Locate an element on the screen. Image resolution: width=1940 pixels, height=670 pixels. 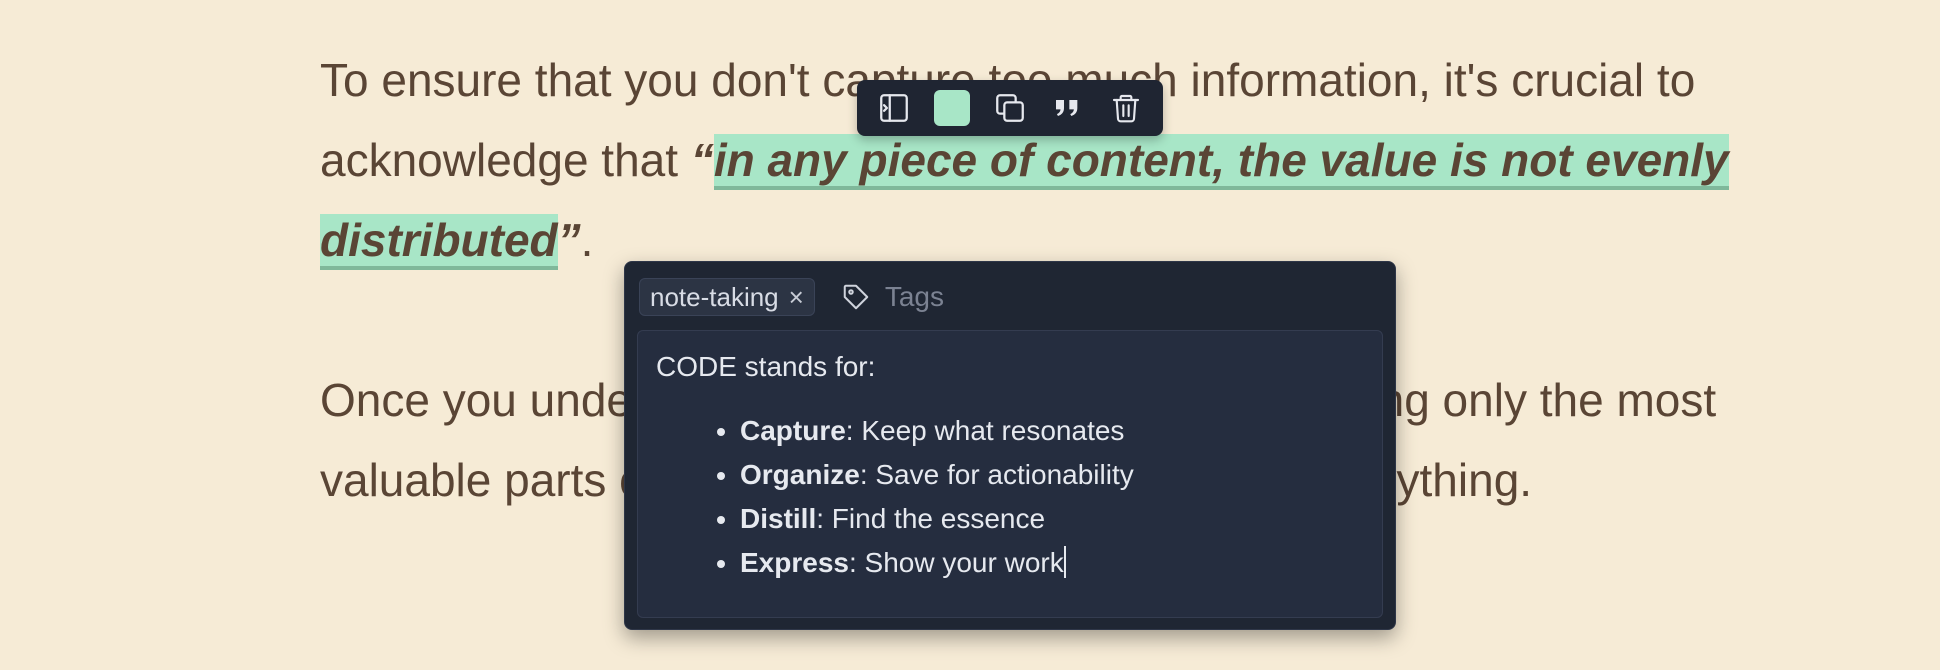
copy-button is located at coordinates (1010, 108).